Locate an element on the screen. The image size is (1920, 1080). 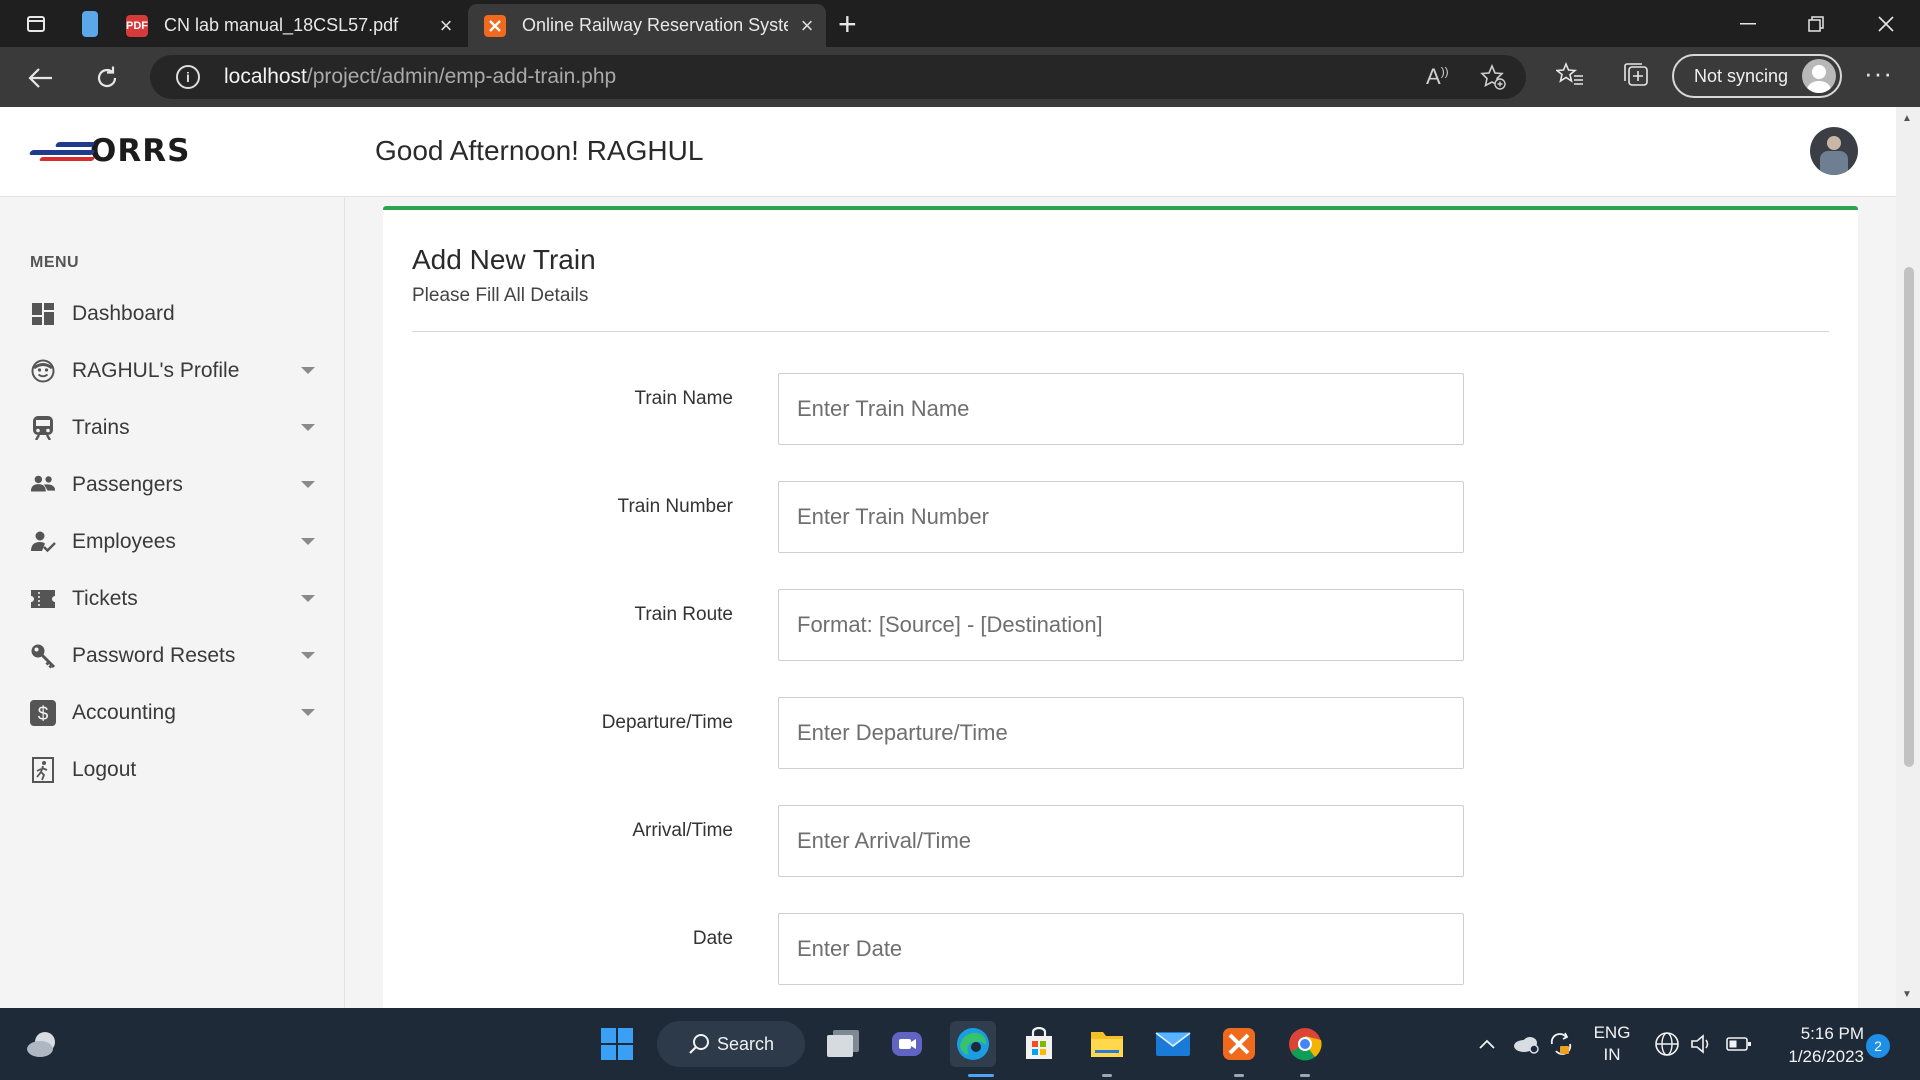
site-info-icon: i is located at coordinates (188, 77).